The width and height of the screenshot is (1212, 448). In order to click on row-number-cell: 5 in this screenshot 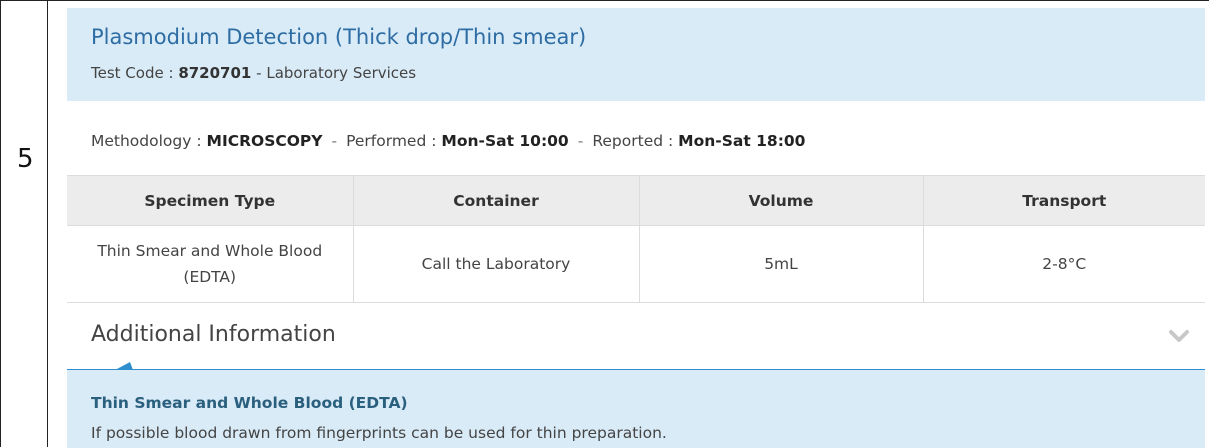, I will do `click(24, 224)`.